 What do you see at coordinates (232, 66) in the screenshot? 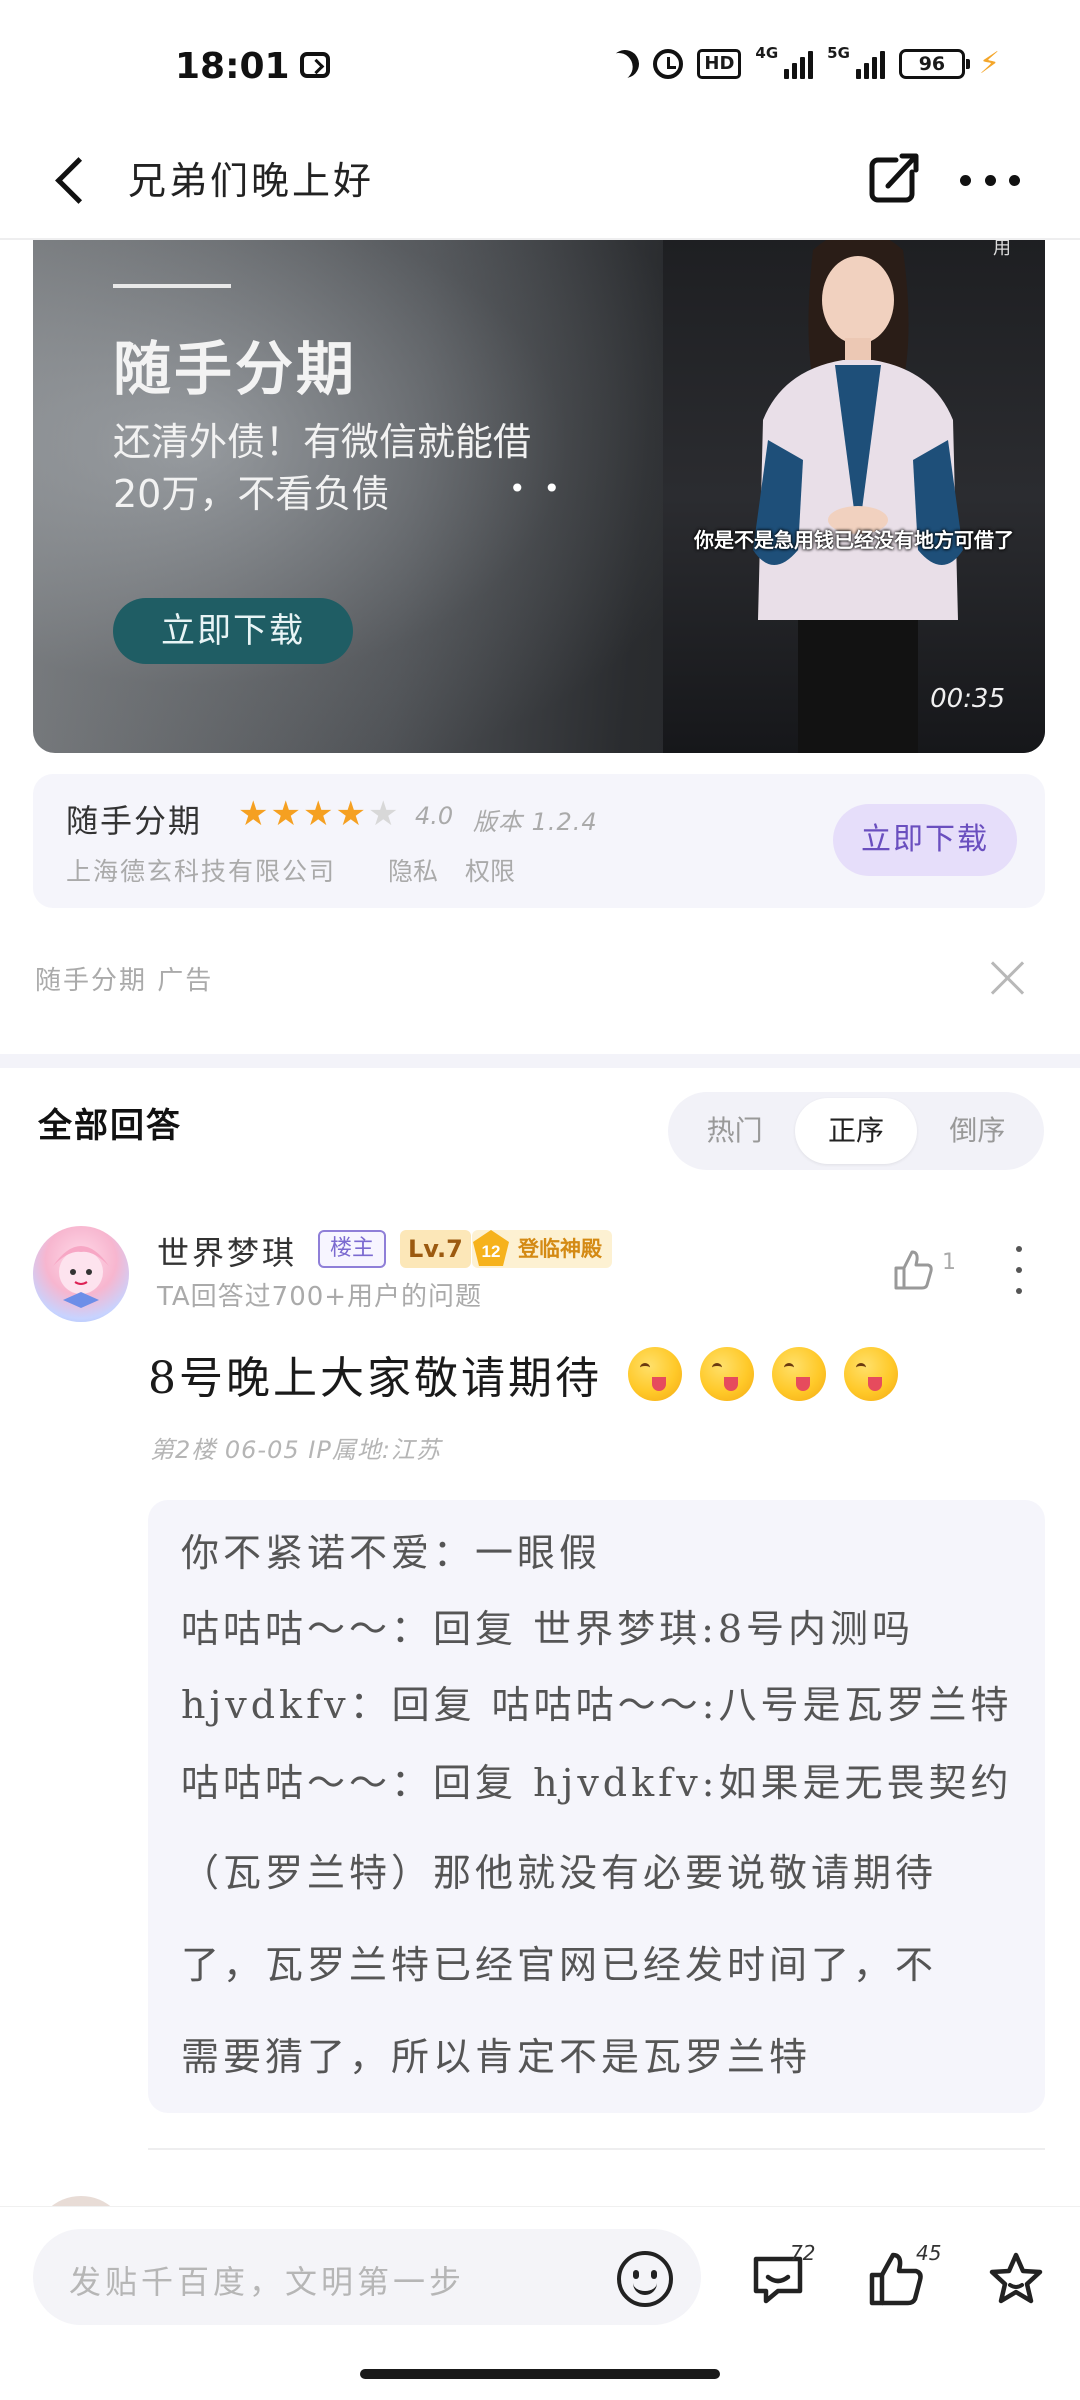
I see `status-time: 18:01` at bounding box center [232, 66].